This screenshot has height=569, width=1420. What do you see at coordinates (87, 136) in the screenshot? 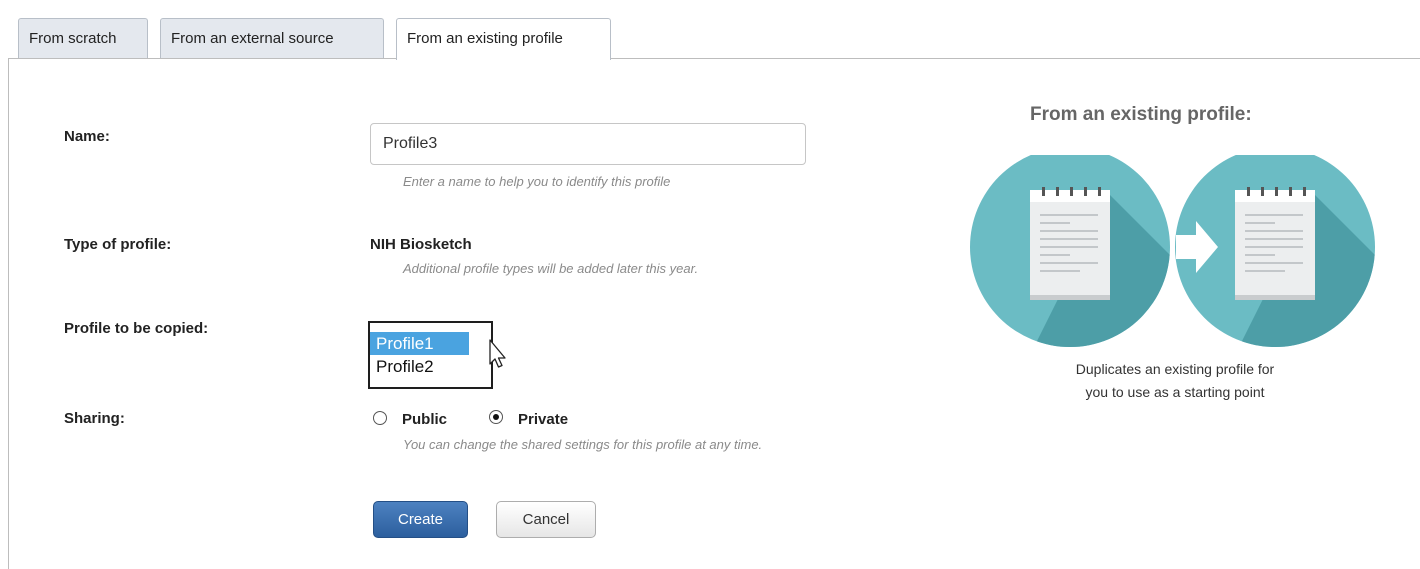
I see `name-label: Name:` at bounding box center [87, 136].